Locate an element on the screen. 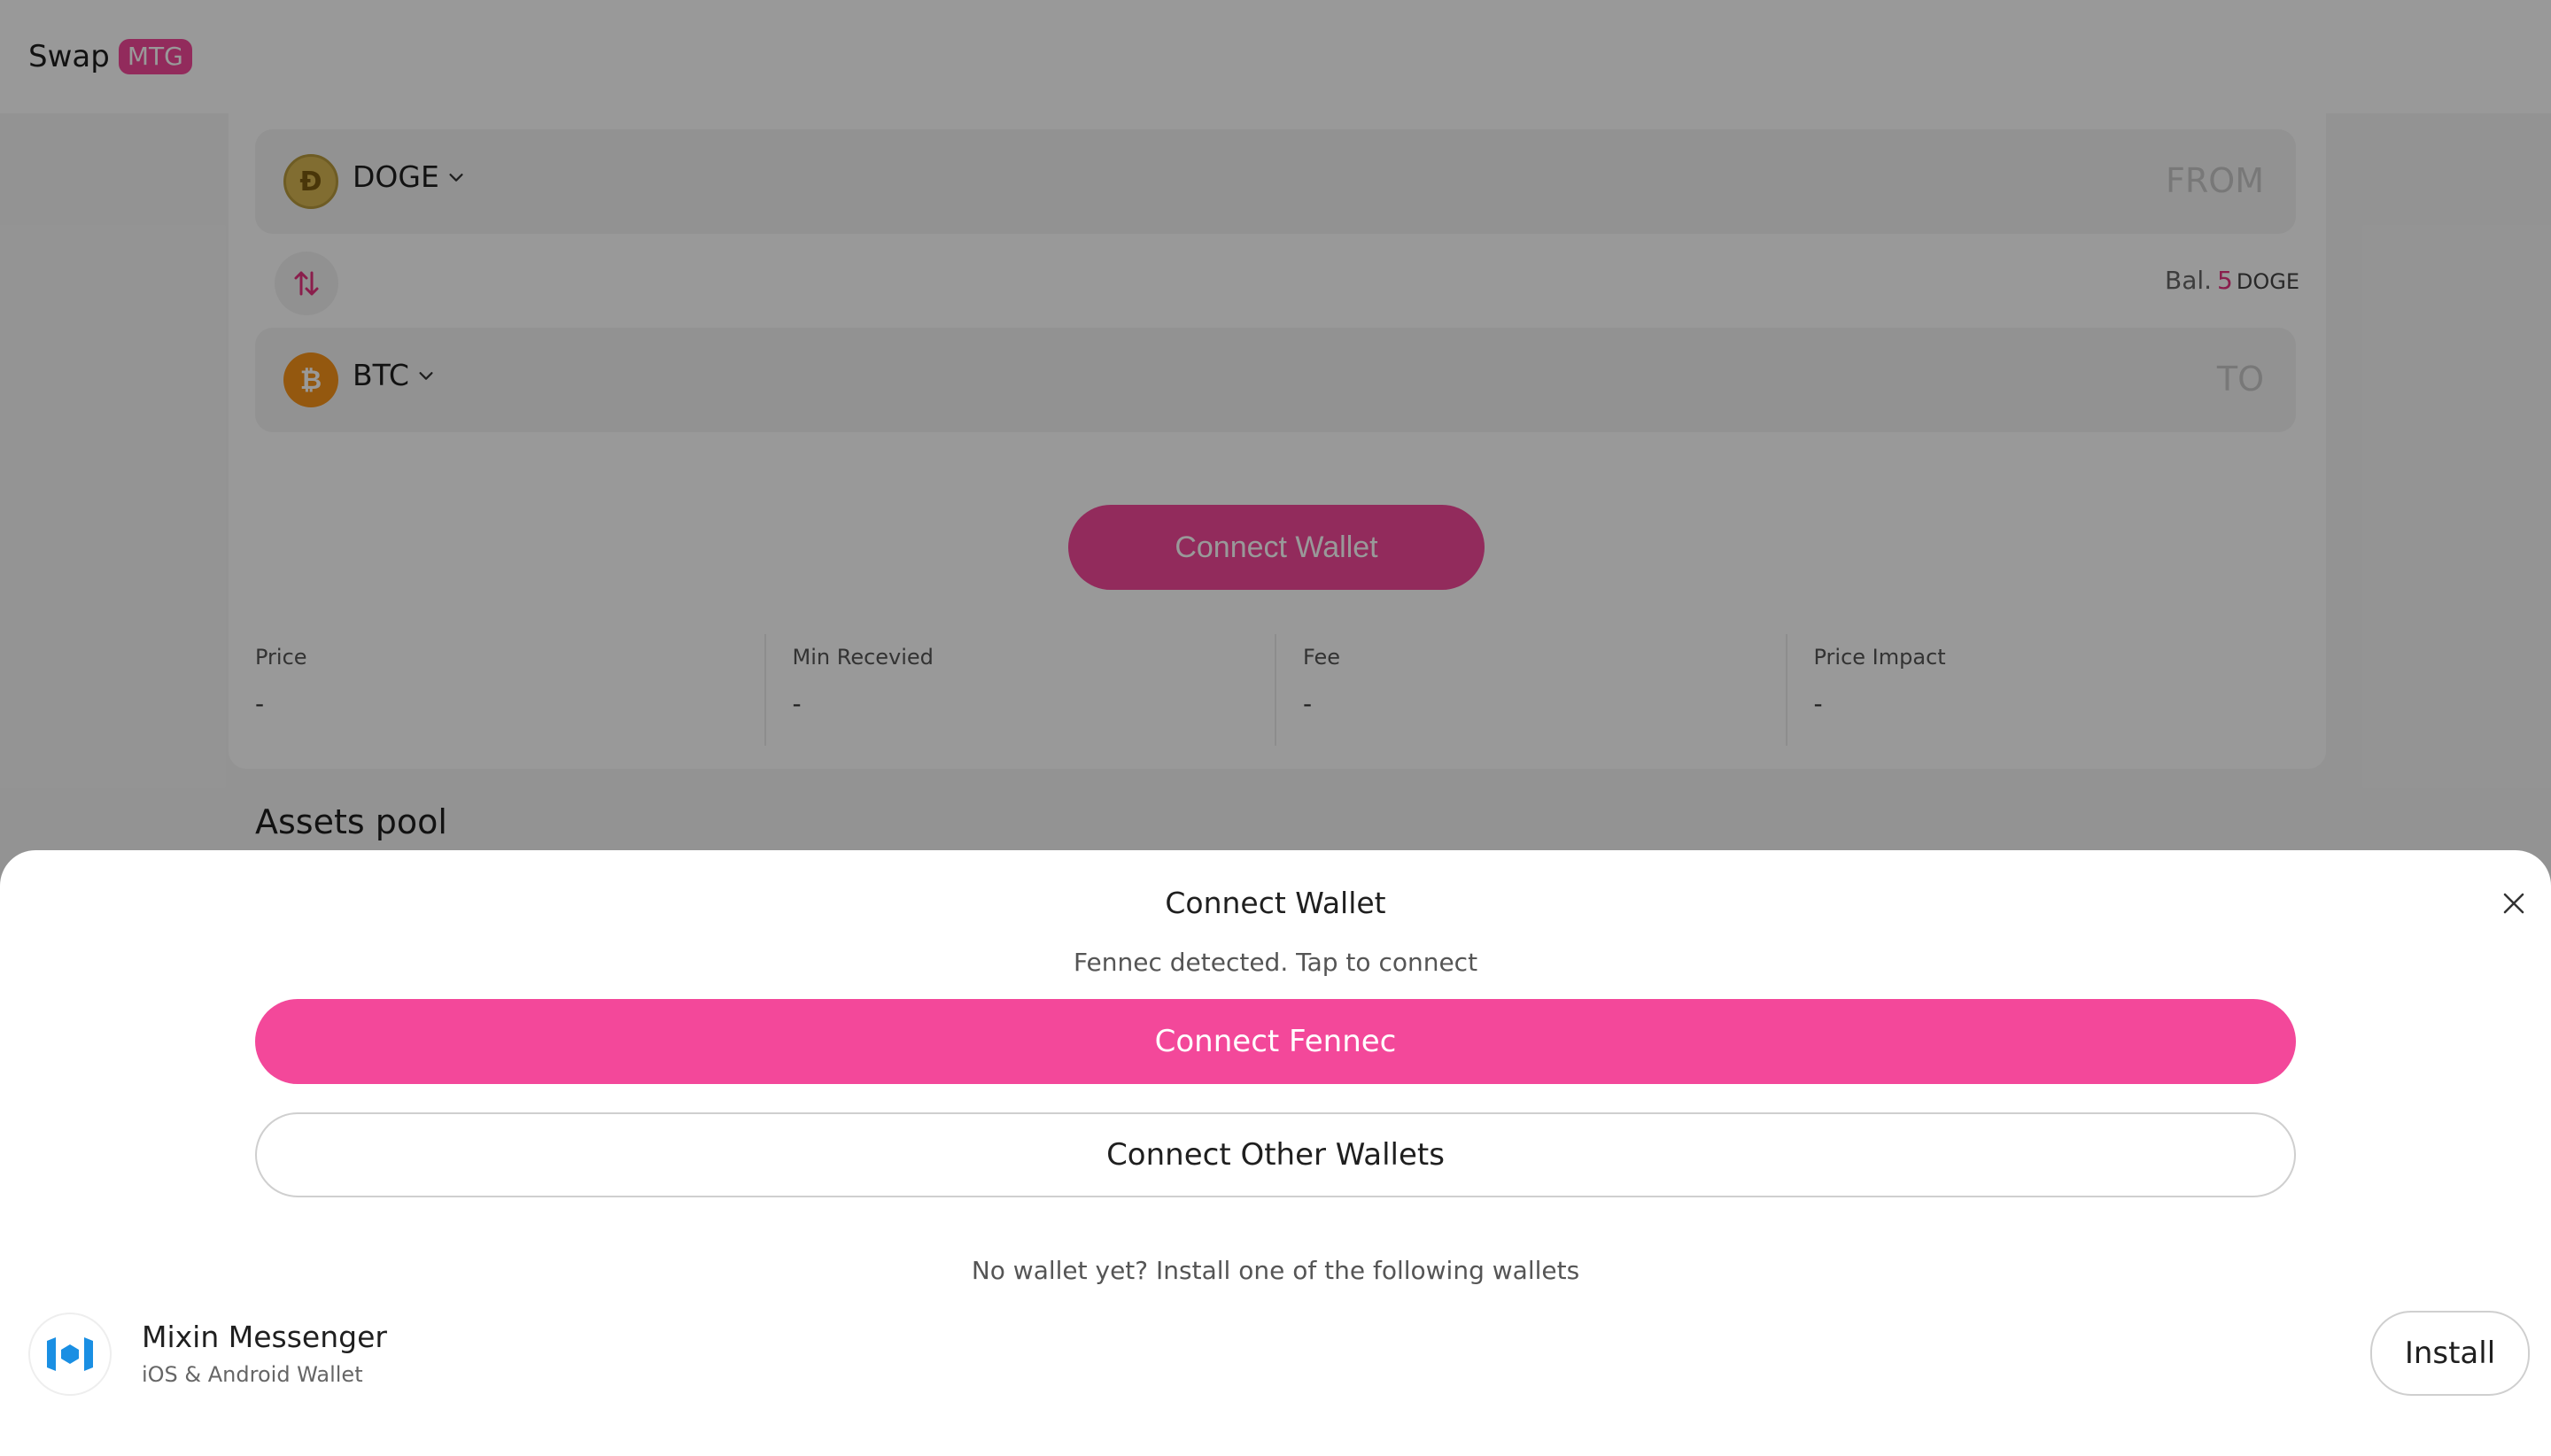  wallet-subtitle: iOS & Android Wallet is located at coordinates (253, 1374).